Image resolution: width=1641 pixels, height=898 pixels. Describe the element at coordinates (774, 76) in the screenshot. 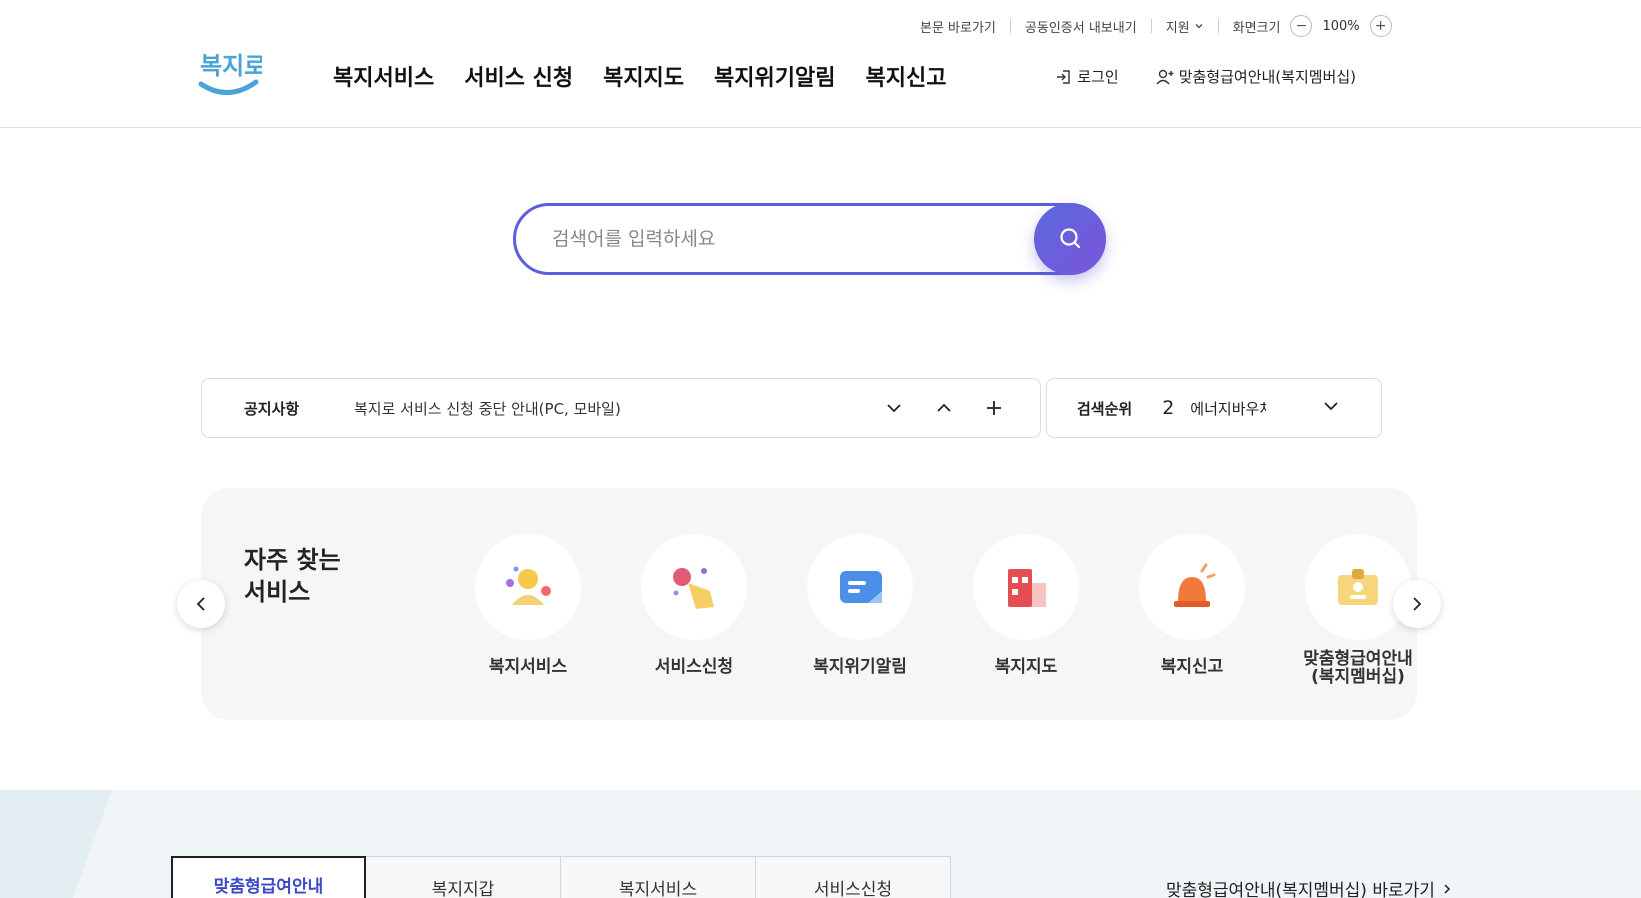

I see `nav-crisis-alert: 복지위기알림` at that location.